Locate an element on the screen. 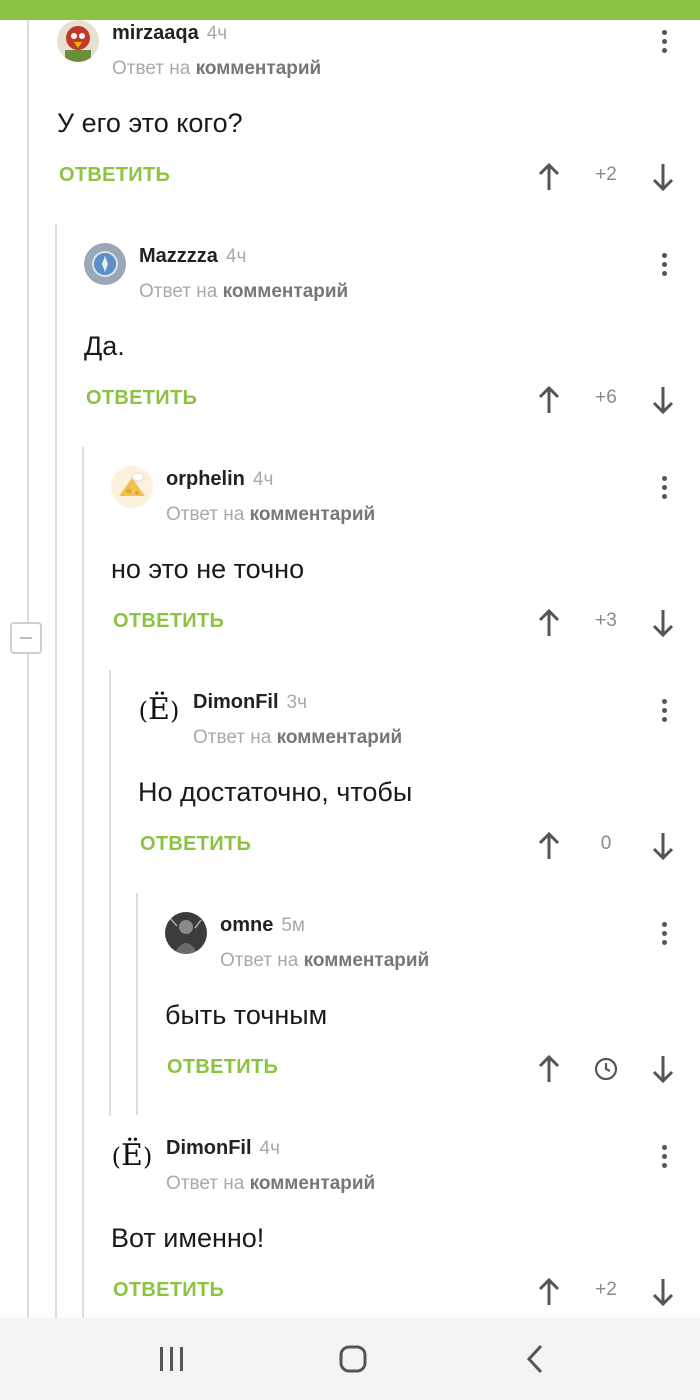  vote-score: 0 is located at coordinates (606, 843).